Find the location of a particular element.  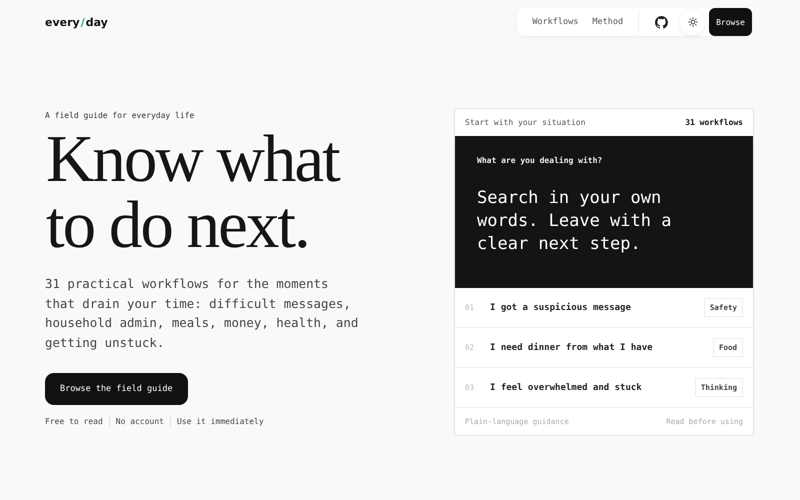

browse-button: Browse is located at coordinates (730, 22).